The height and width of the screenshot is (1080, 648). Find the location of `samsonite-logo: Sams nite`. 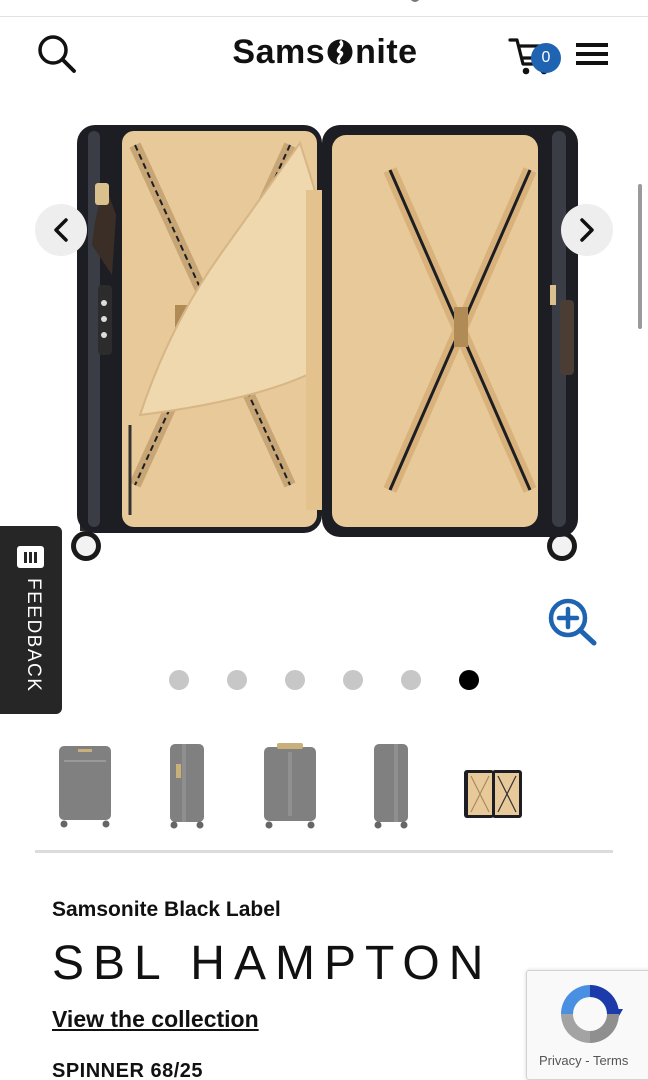

samsonite-logo: Sams nite is located at coordinates (325, 52).